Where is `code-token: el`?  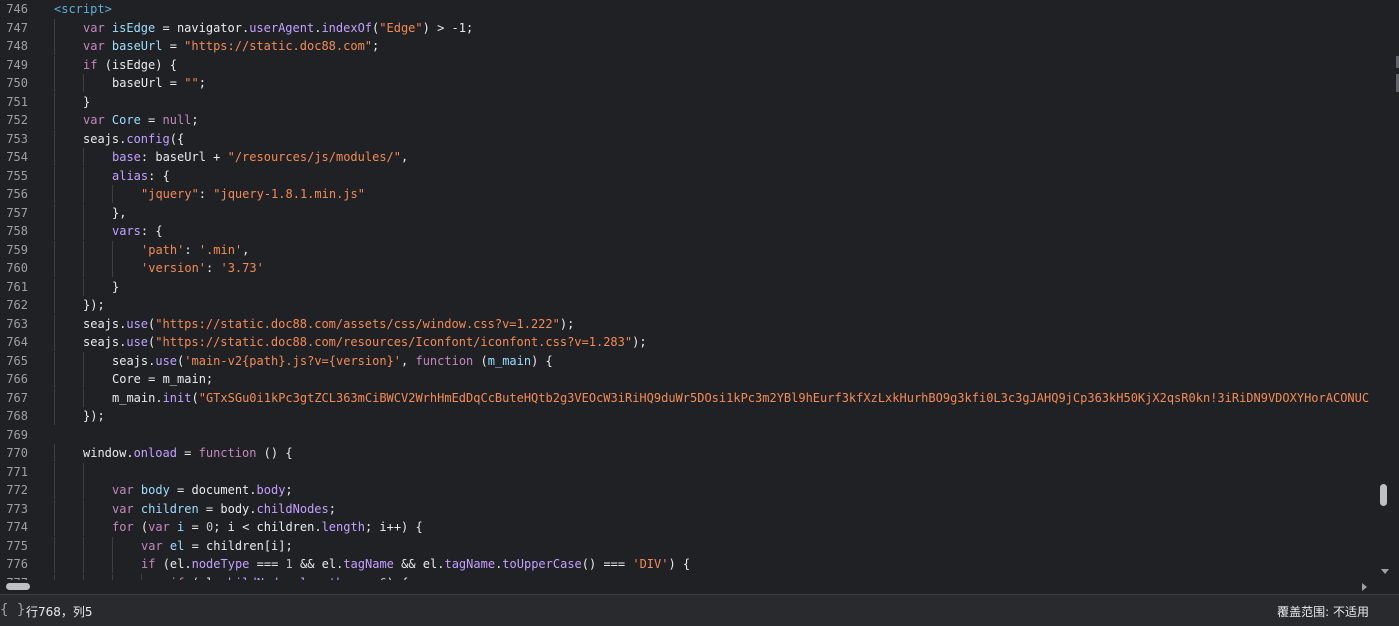
code-token: el is located at coordinates (177, 545).